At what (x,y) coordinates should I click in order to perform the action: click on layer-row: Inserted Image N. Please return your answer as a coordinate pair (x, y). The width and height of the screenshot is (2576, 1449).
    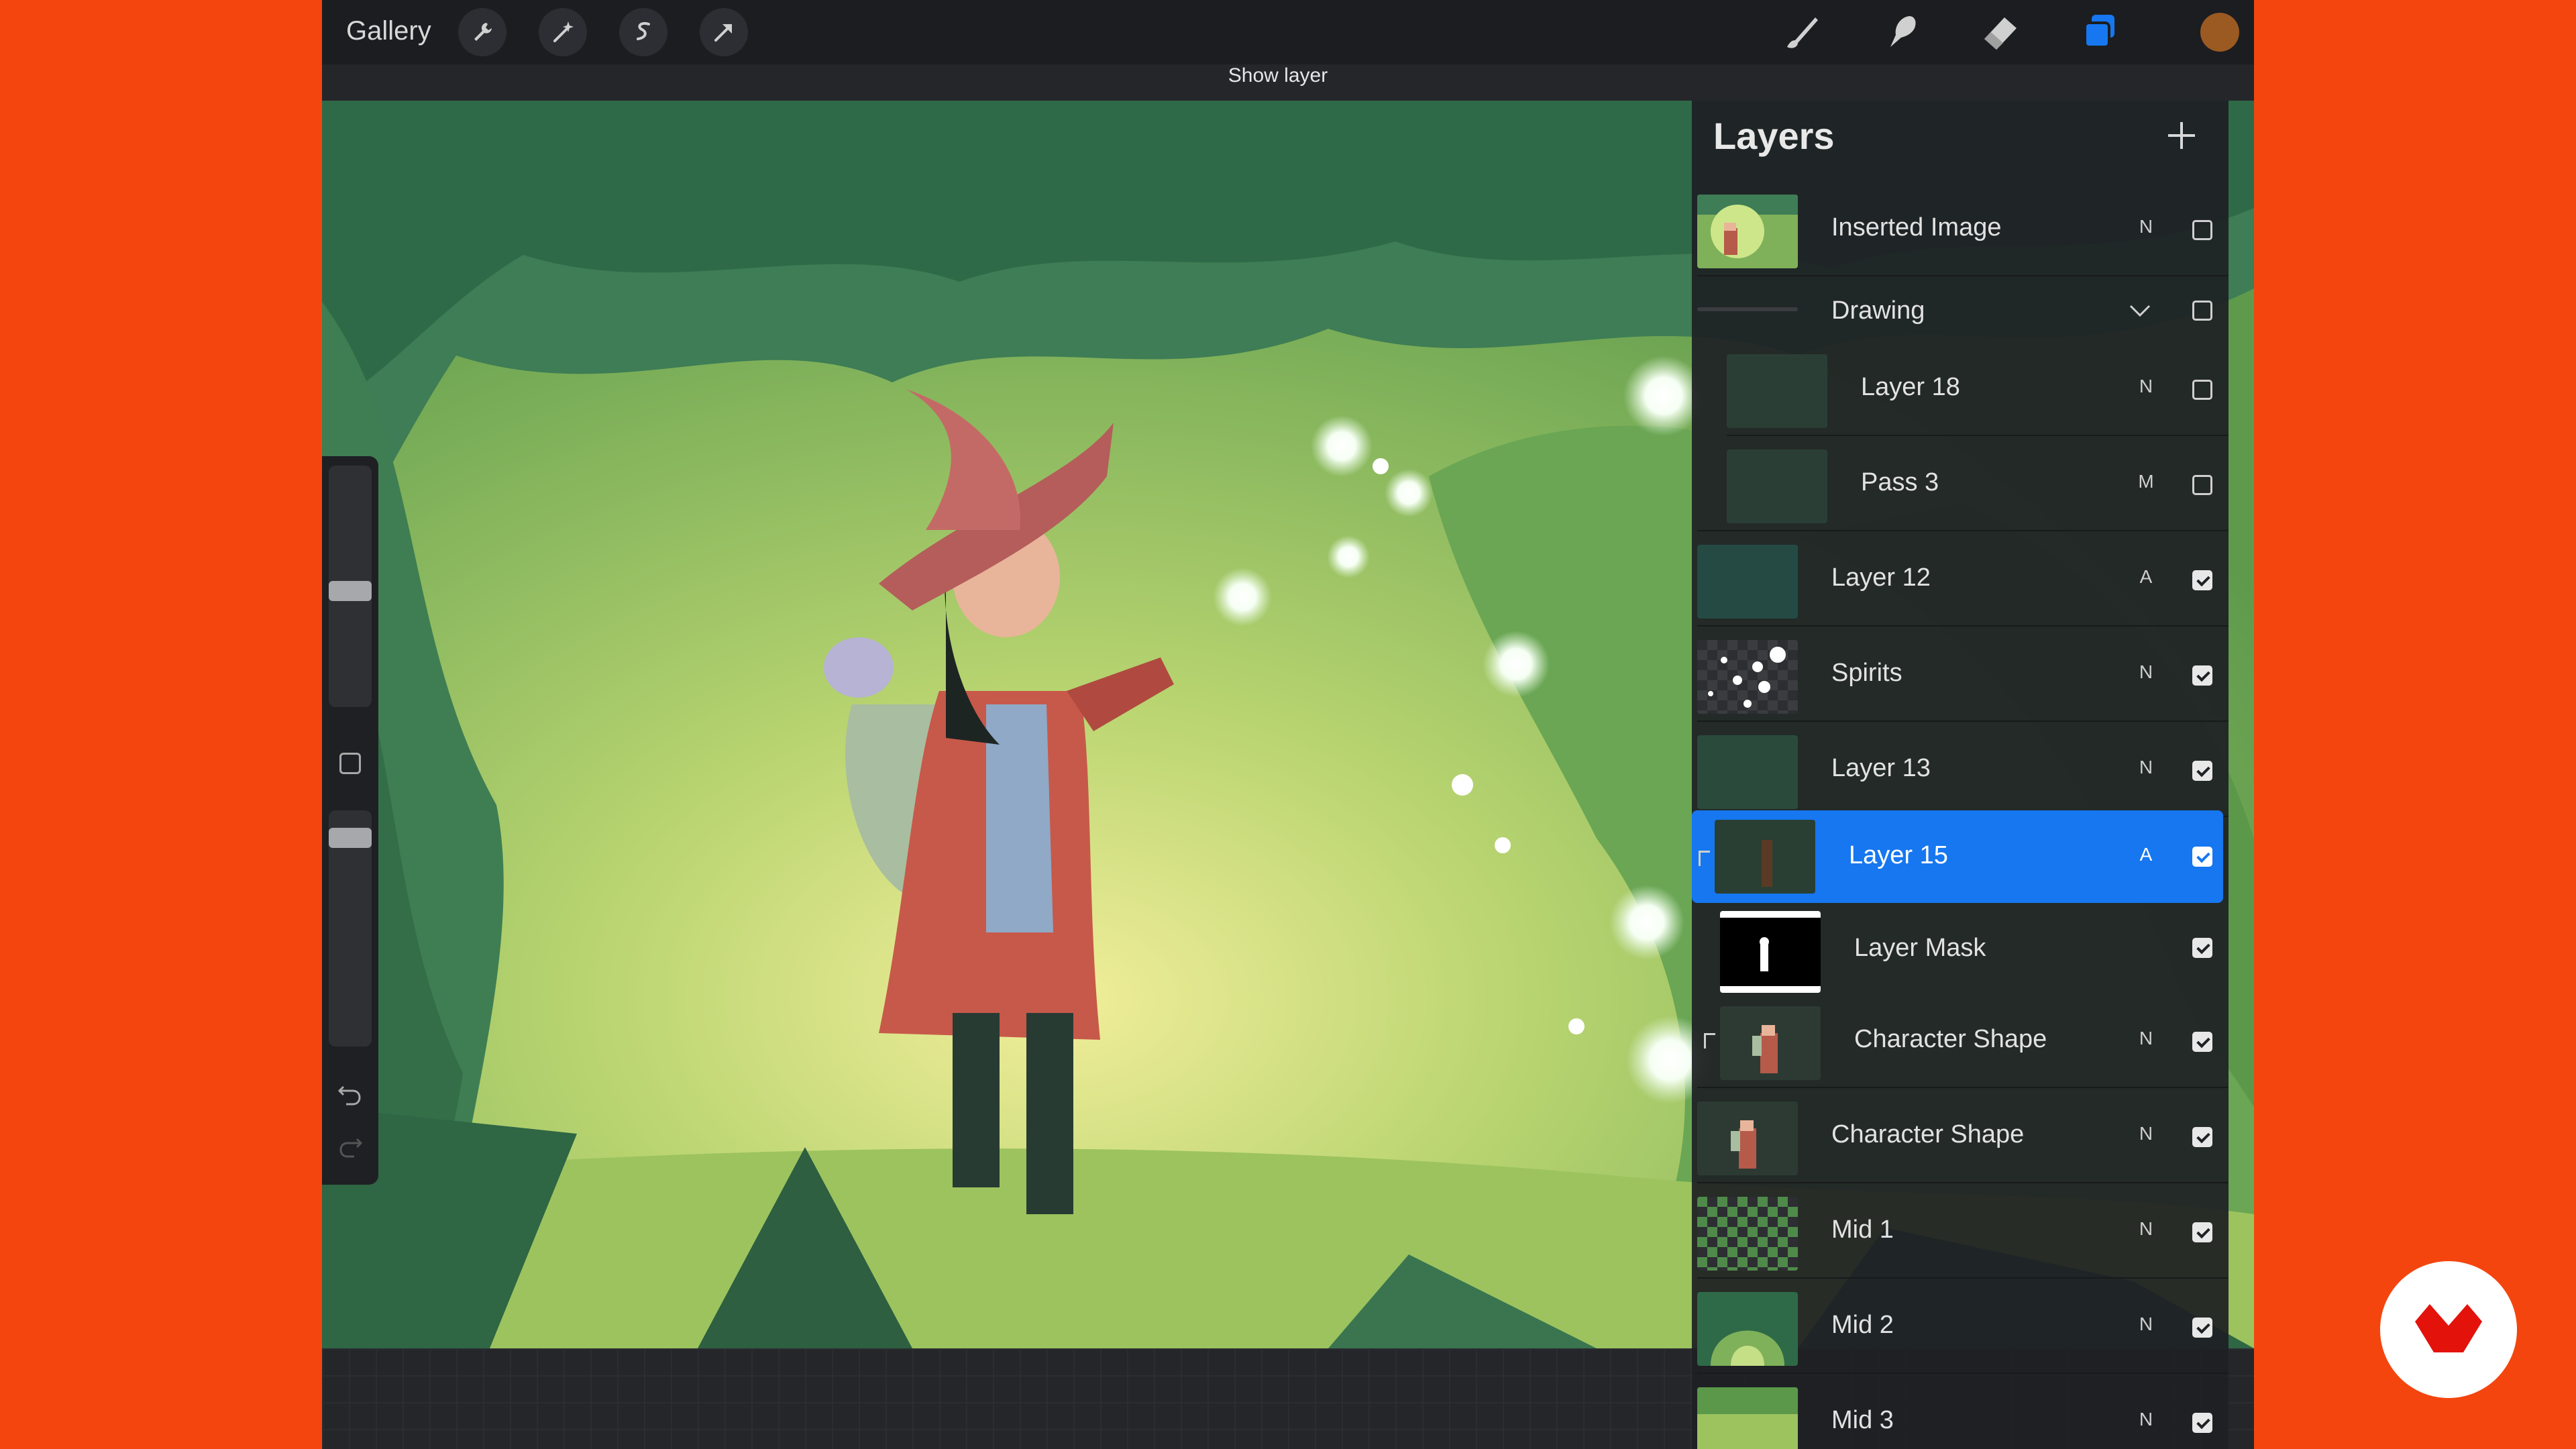
    Looking at the image, I should click on (1963, 228).